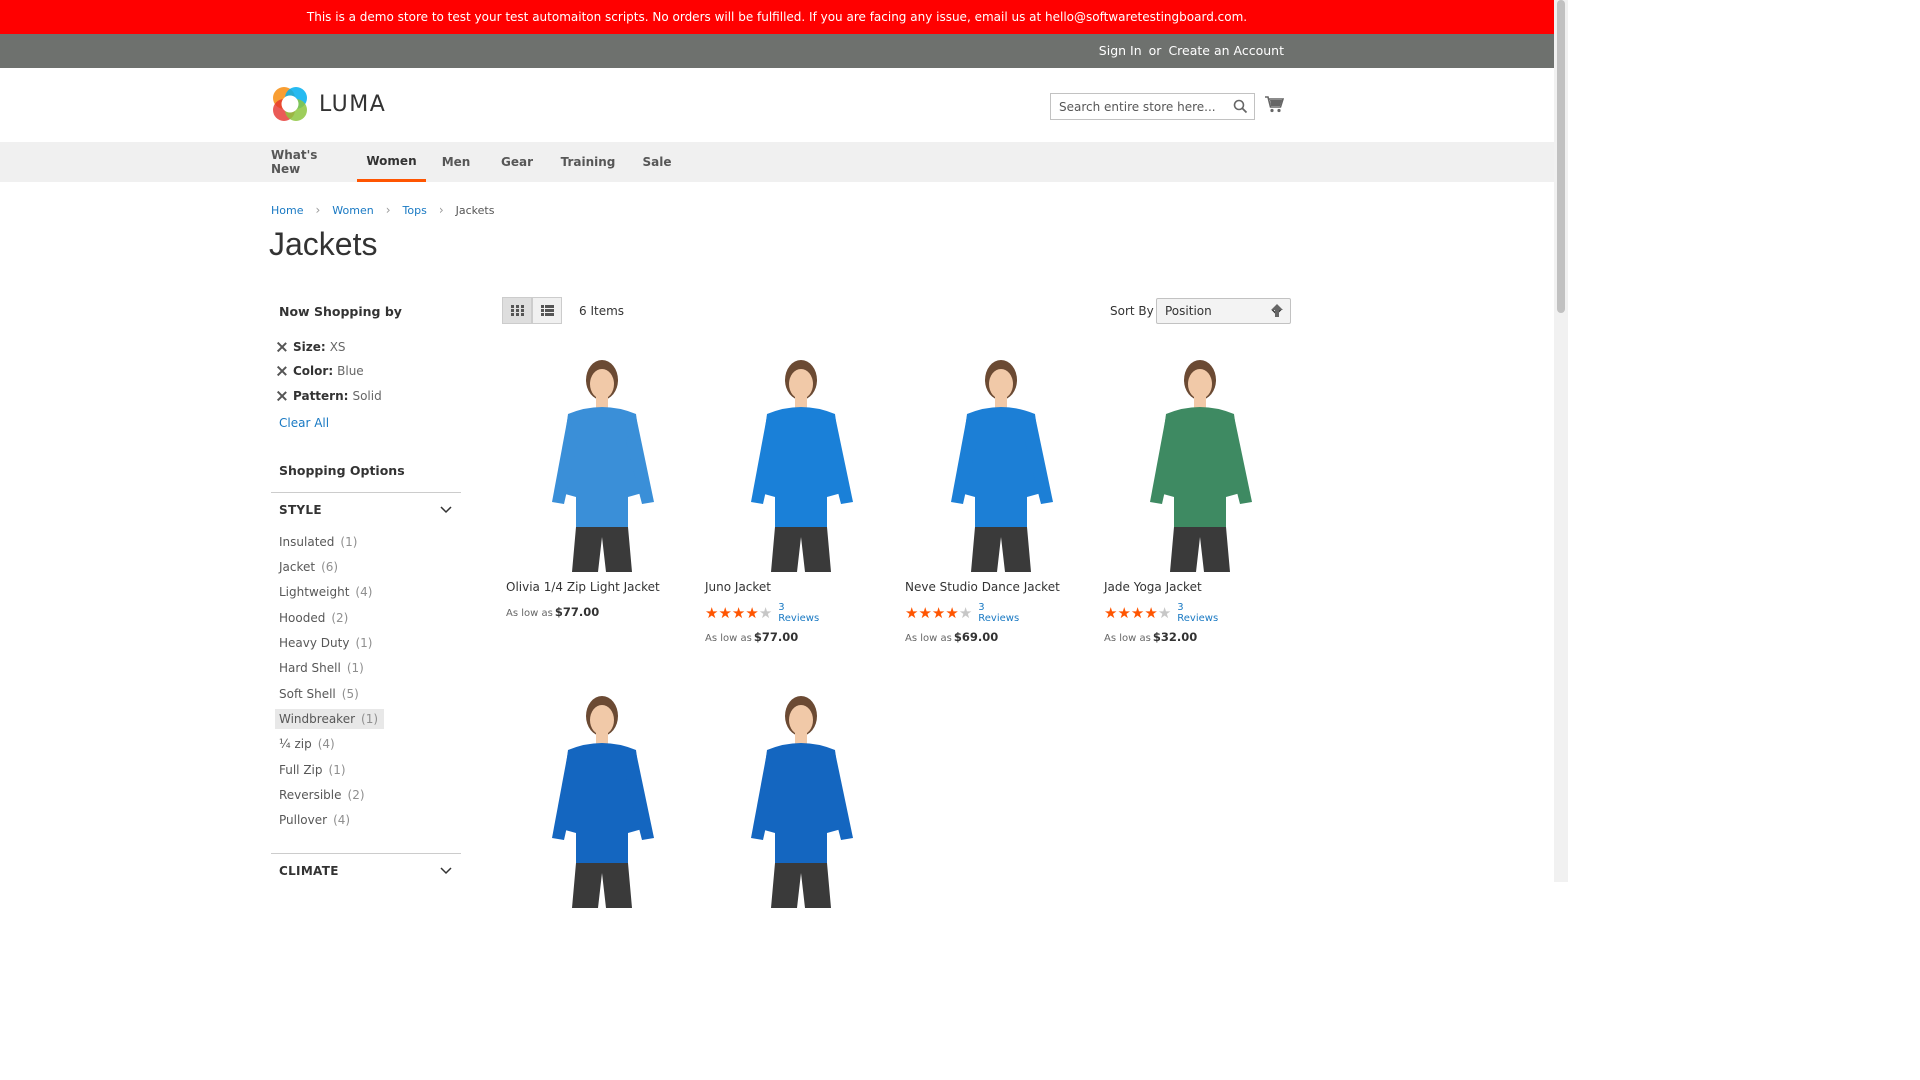 The height and width of the screenshot is (1080, 1920). I want to click on view-mode-switcher, so click(532, 310).